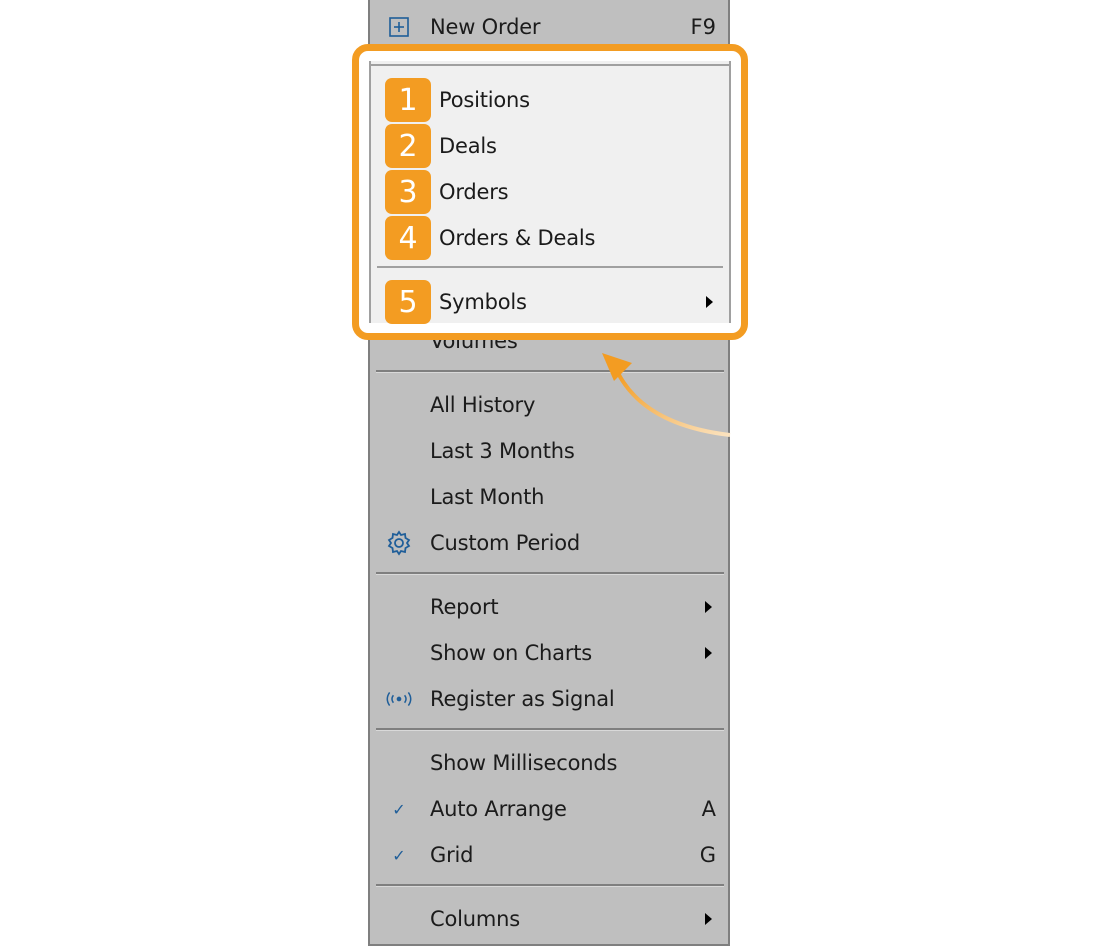  Describe the element at coordinates (399, 543) in the screenshot. I see `gear-icon` at that location.